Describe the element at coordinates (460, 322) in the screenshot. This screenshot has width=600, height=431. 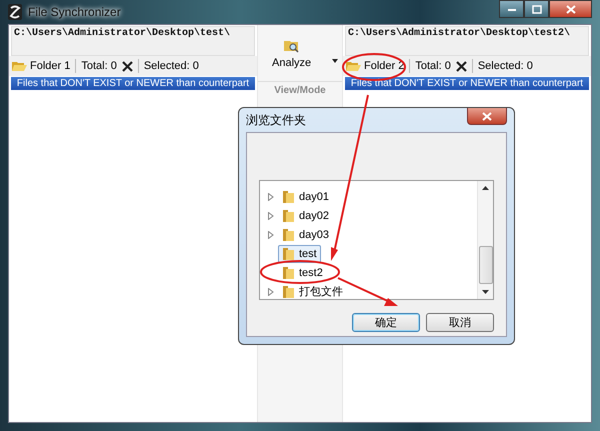
I see `cancel-button: 取消` at that location.